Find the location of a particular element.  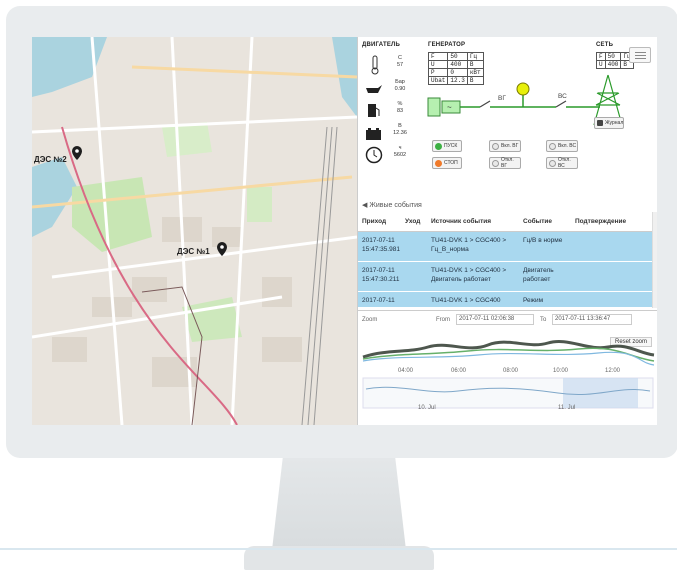

x-tick: 08:00 is located at coordinates (511, 371).